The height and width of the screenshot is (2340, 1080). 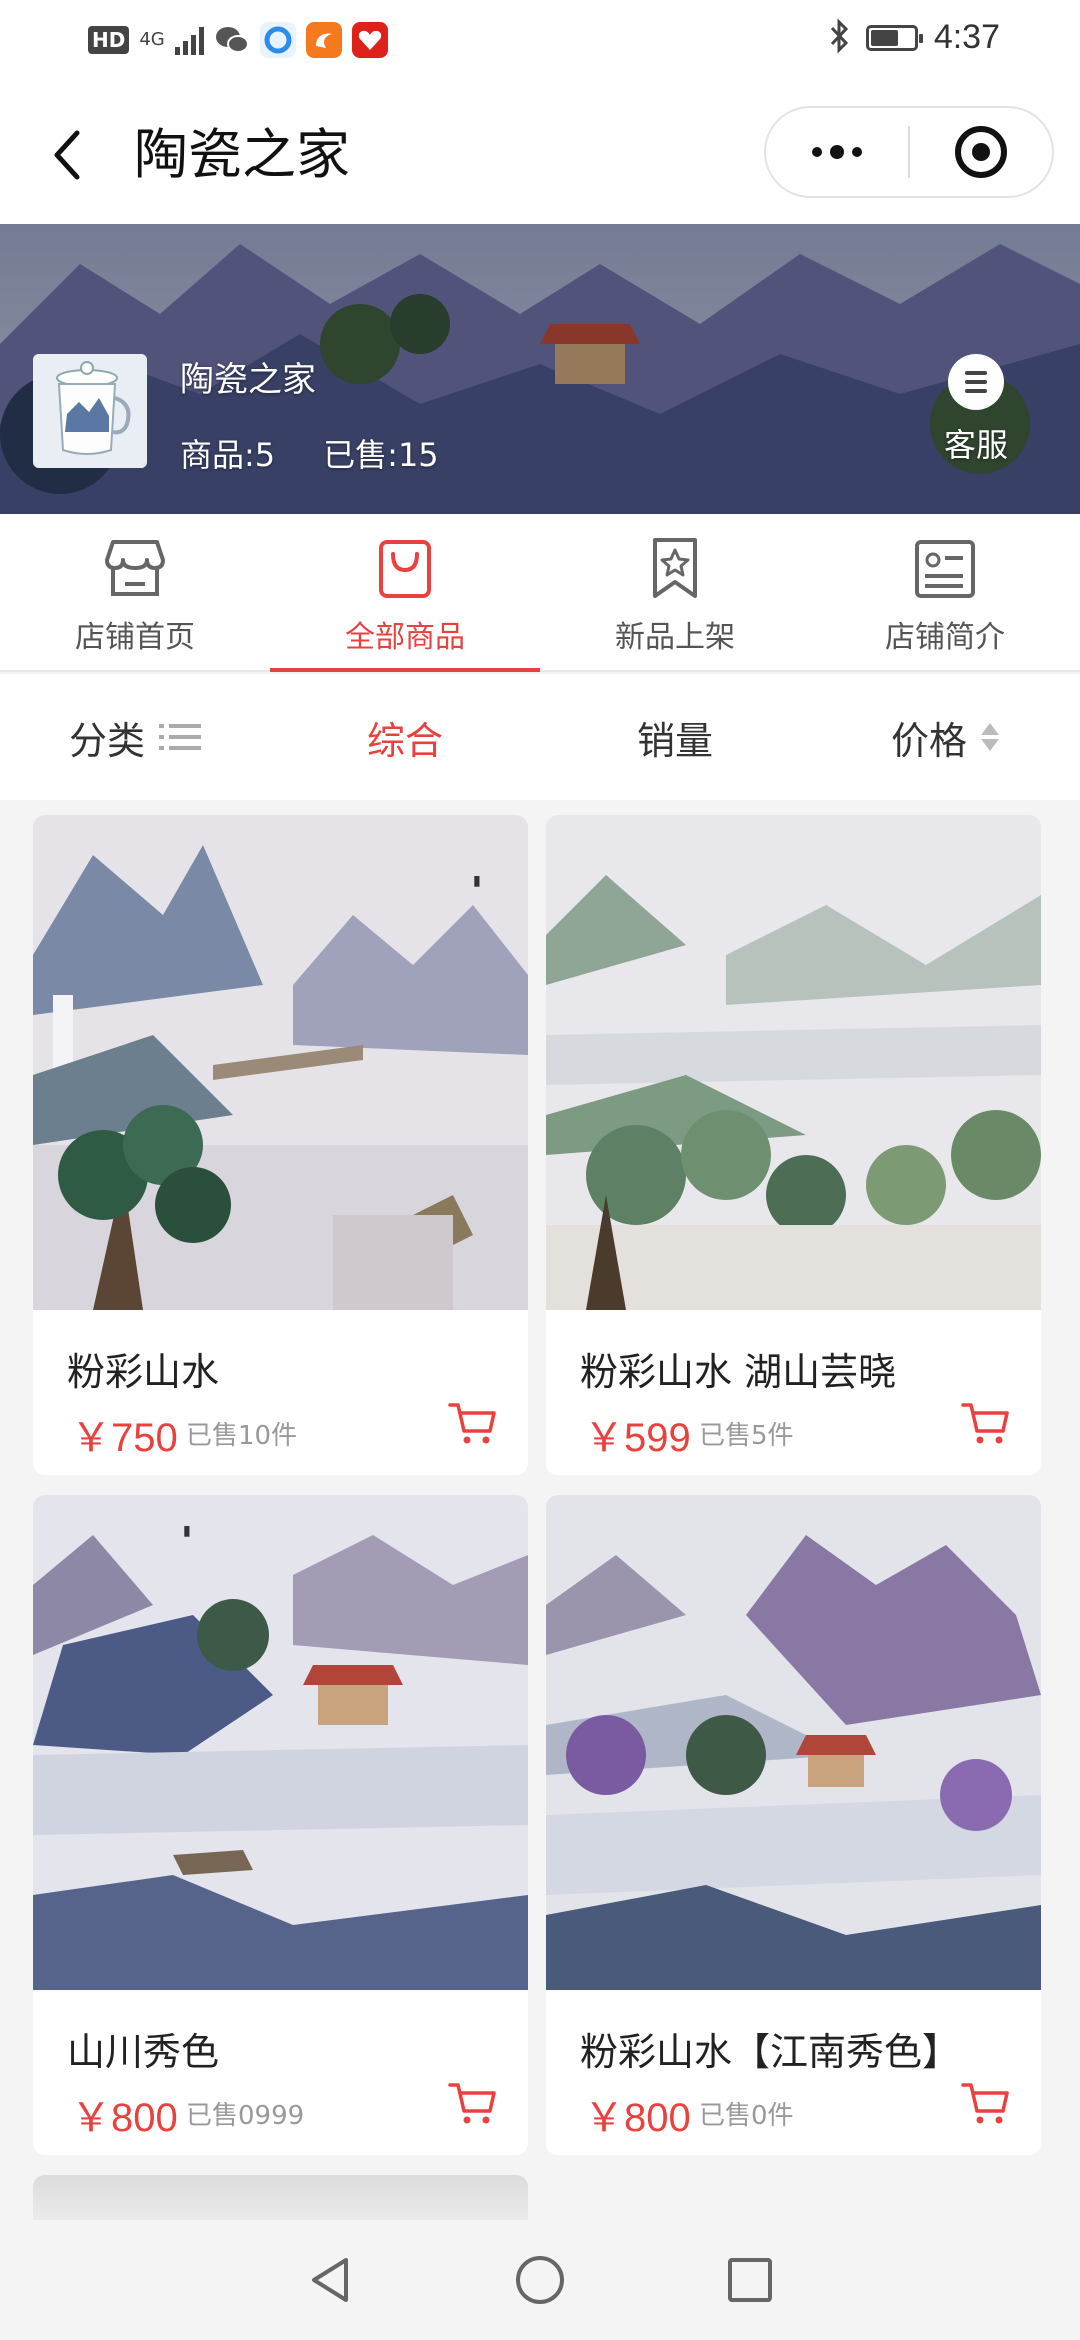 I want to click on chevron-left-icon, so click(x=67, y=155).